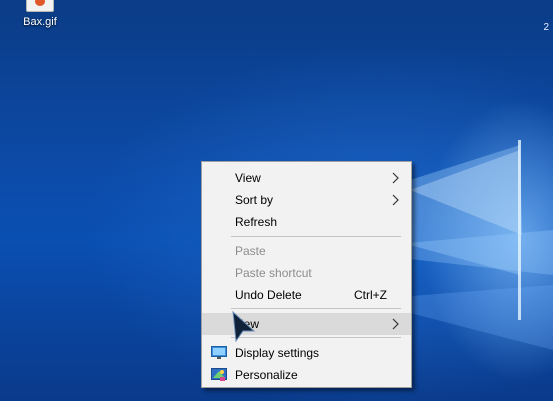  I want to click on menu-item-label: View, so click(248, 178).